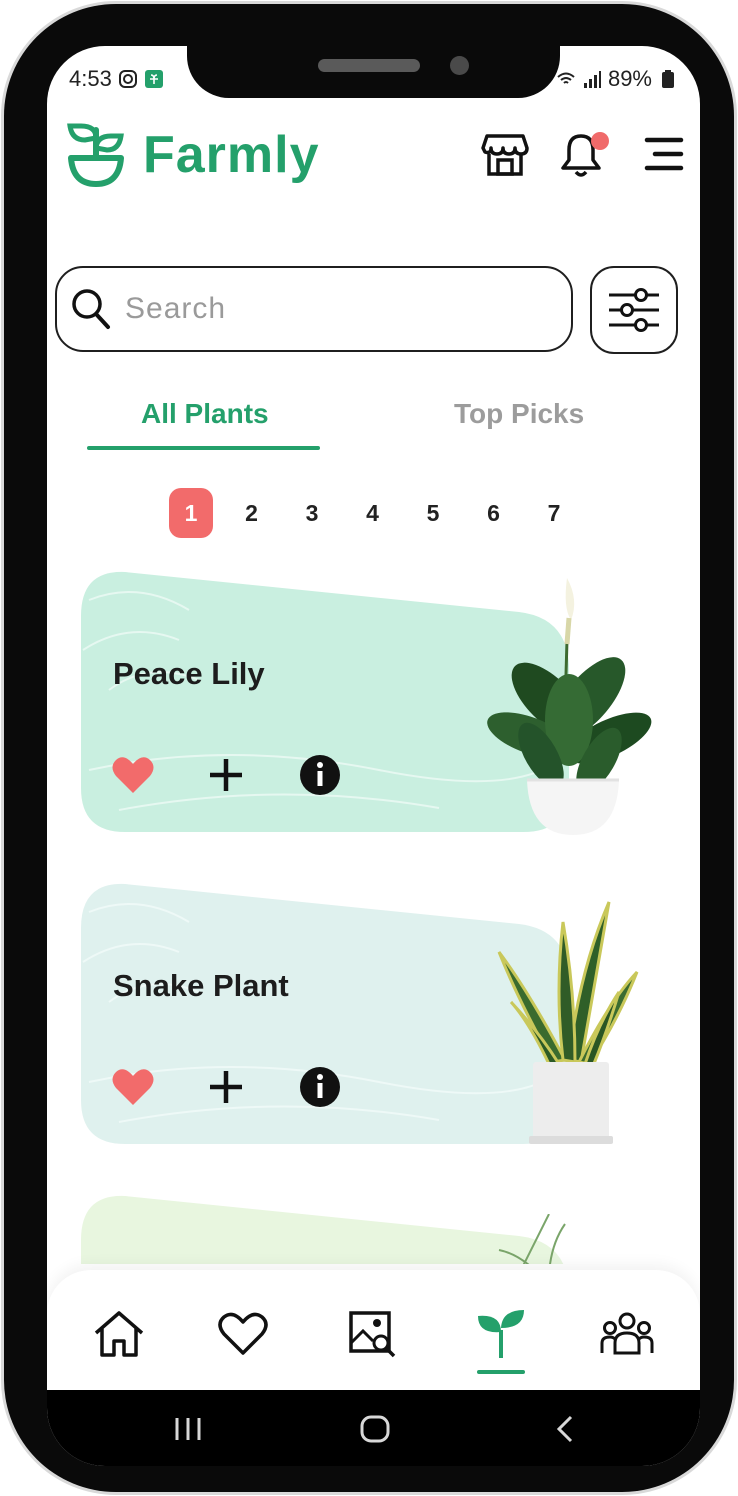 Image resolution: width=738 pixels, height=1496 pixels. Describe the element at coordinates (494, 513) in the screenshot. I see `page-6: 6` at that location.